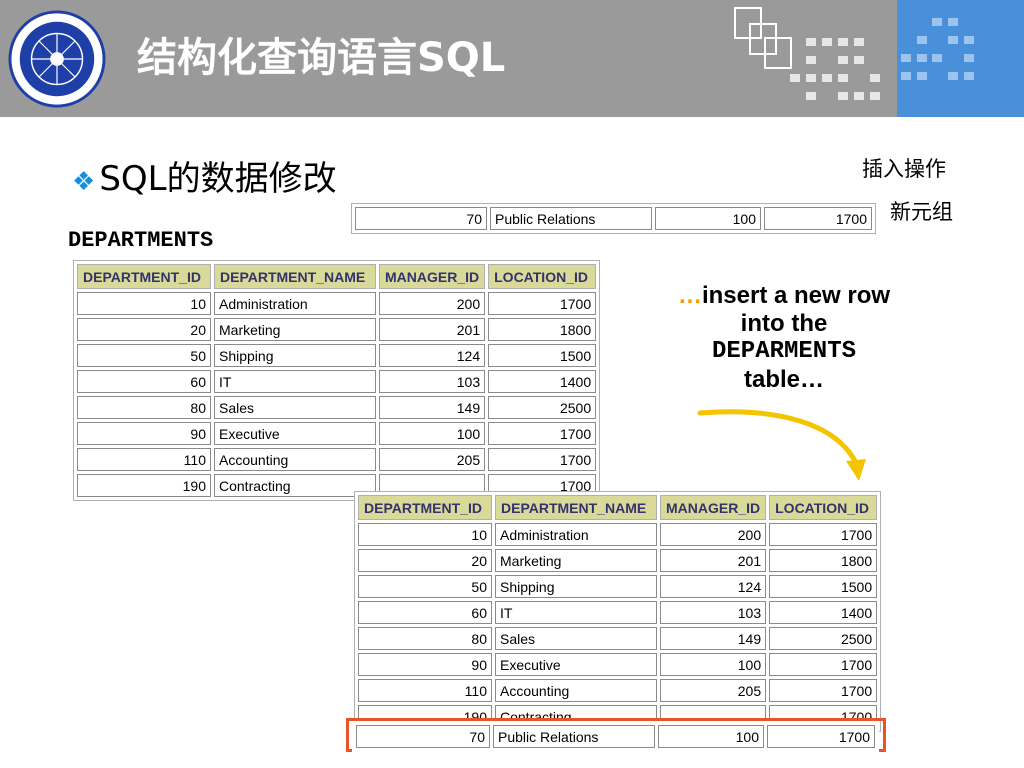 This screenshot has width=1024, height=768. What do you see at coordinates (618, 690) in the screenshot?
I see `table-row: 110 Accounting 205 1700` at bounding box center [618, 690].